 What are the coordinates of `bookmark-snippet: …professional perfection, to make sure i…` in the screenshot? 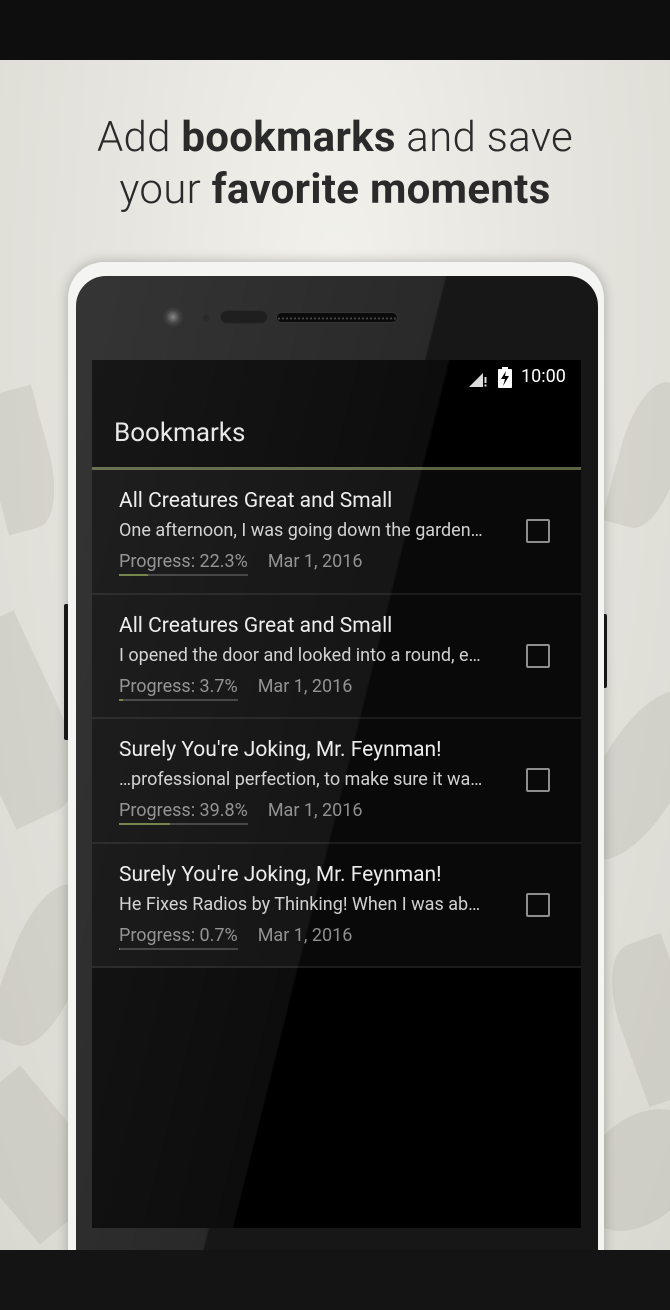 It's located at (301, 779).